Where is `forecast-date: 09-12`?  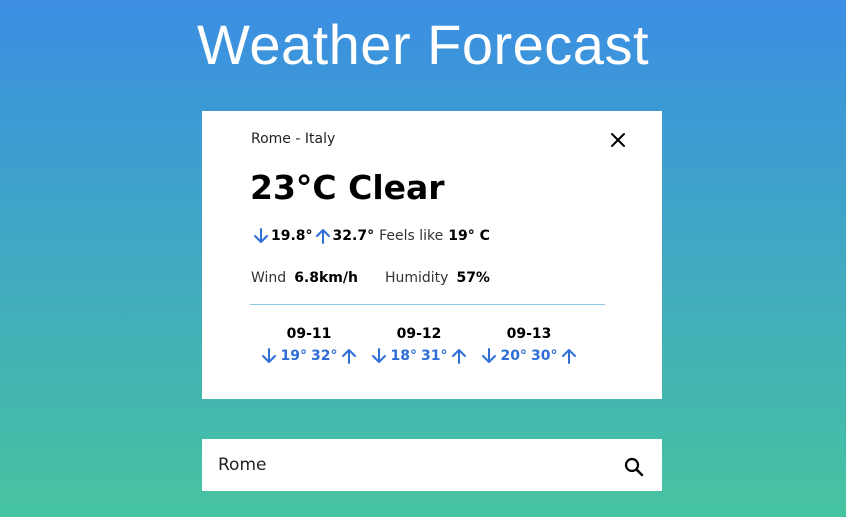
forecast-date: 09-12 is located at coordinates (419, 334).